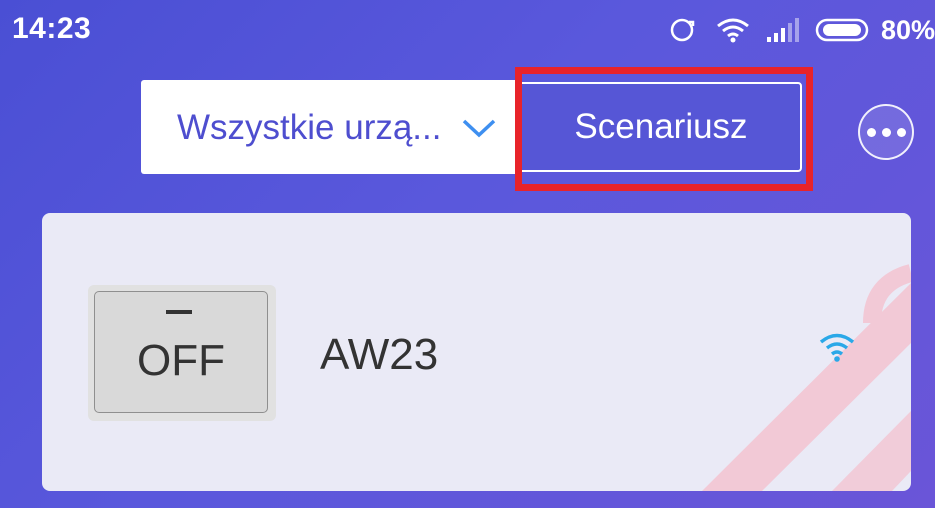  Describe the element at coordinates (479, 131) in the screenshot. I see `chevron-down-icon` at that location.